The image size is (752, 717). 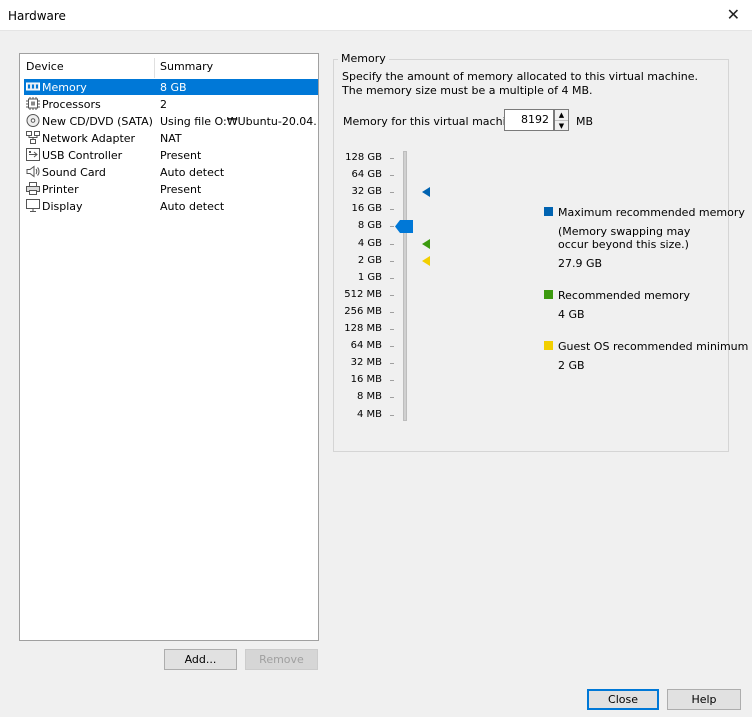 I want to click on close-button: Close, so click(x=623, y=699).